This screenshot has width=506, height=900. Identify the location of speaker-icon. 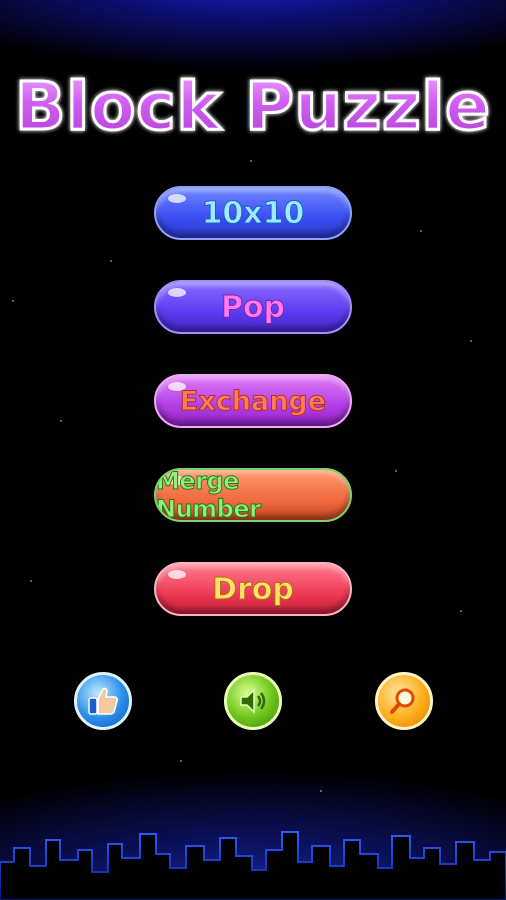
(253, 701).